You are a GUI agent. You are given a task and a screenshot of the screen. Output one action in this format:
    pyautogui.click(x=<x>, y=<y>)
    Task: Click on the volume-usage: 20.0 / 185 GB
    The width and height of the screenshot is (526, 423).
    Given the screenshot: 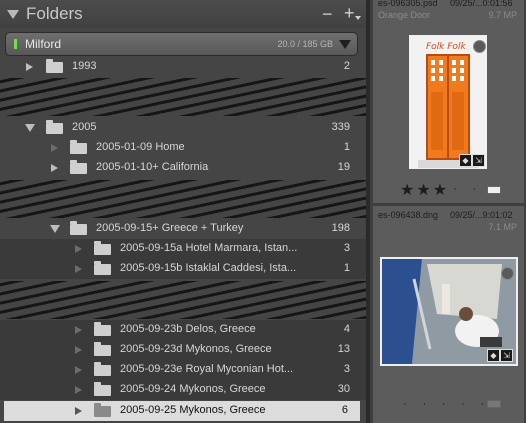 What is the action you would take?
    pyautogui.click(x=305, y=44)
    